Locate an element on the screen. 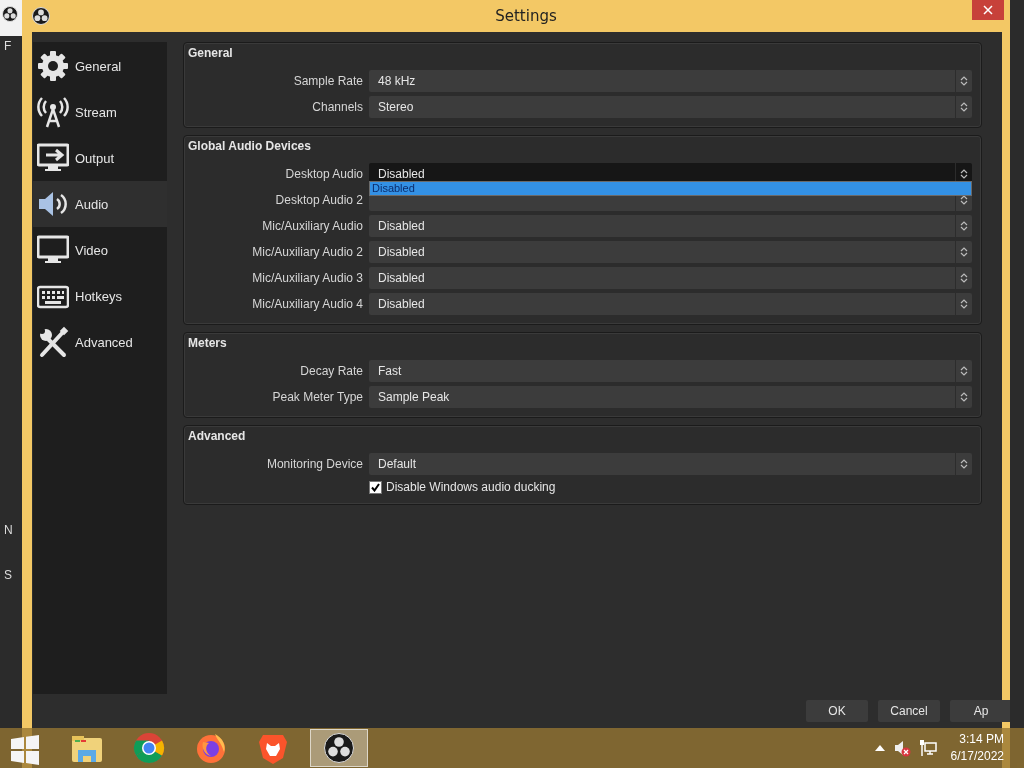 The width and height of the screenshot is (1024, 768). antenna-icon is located at coordinates (53, 112).